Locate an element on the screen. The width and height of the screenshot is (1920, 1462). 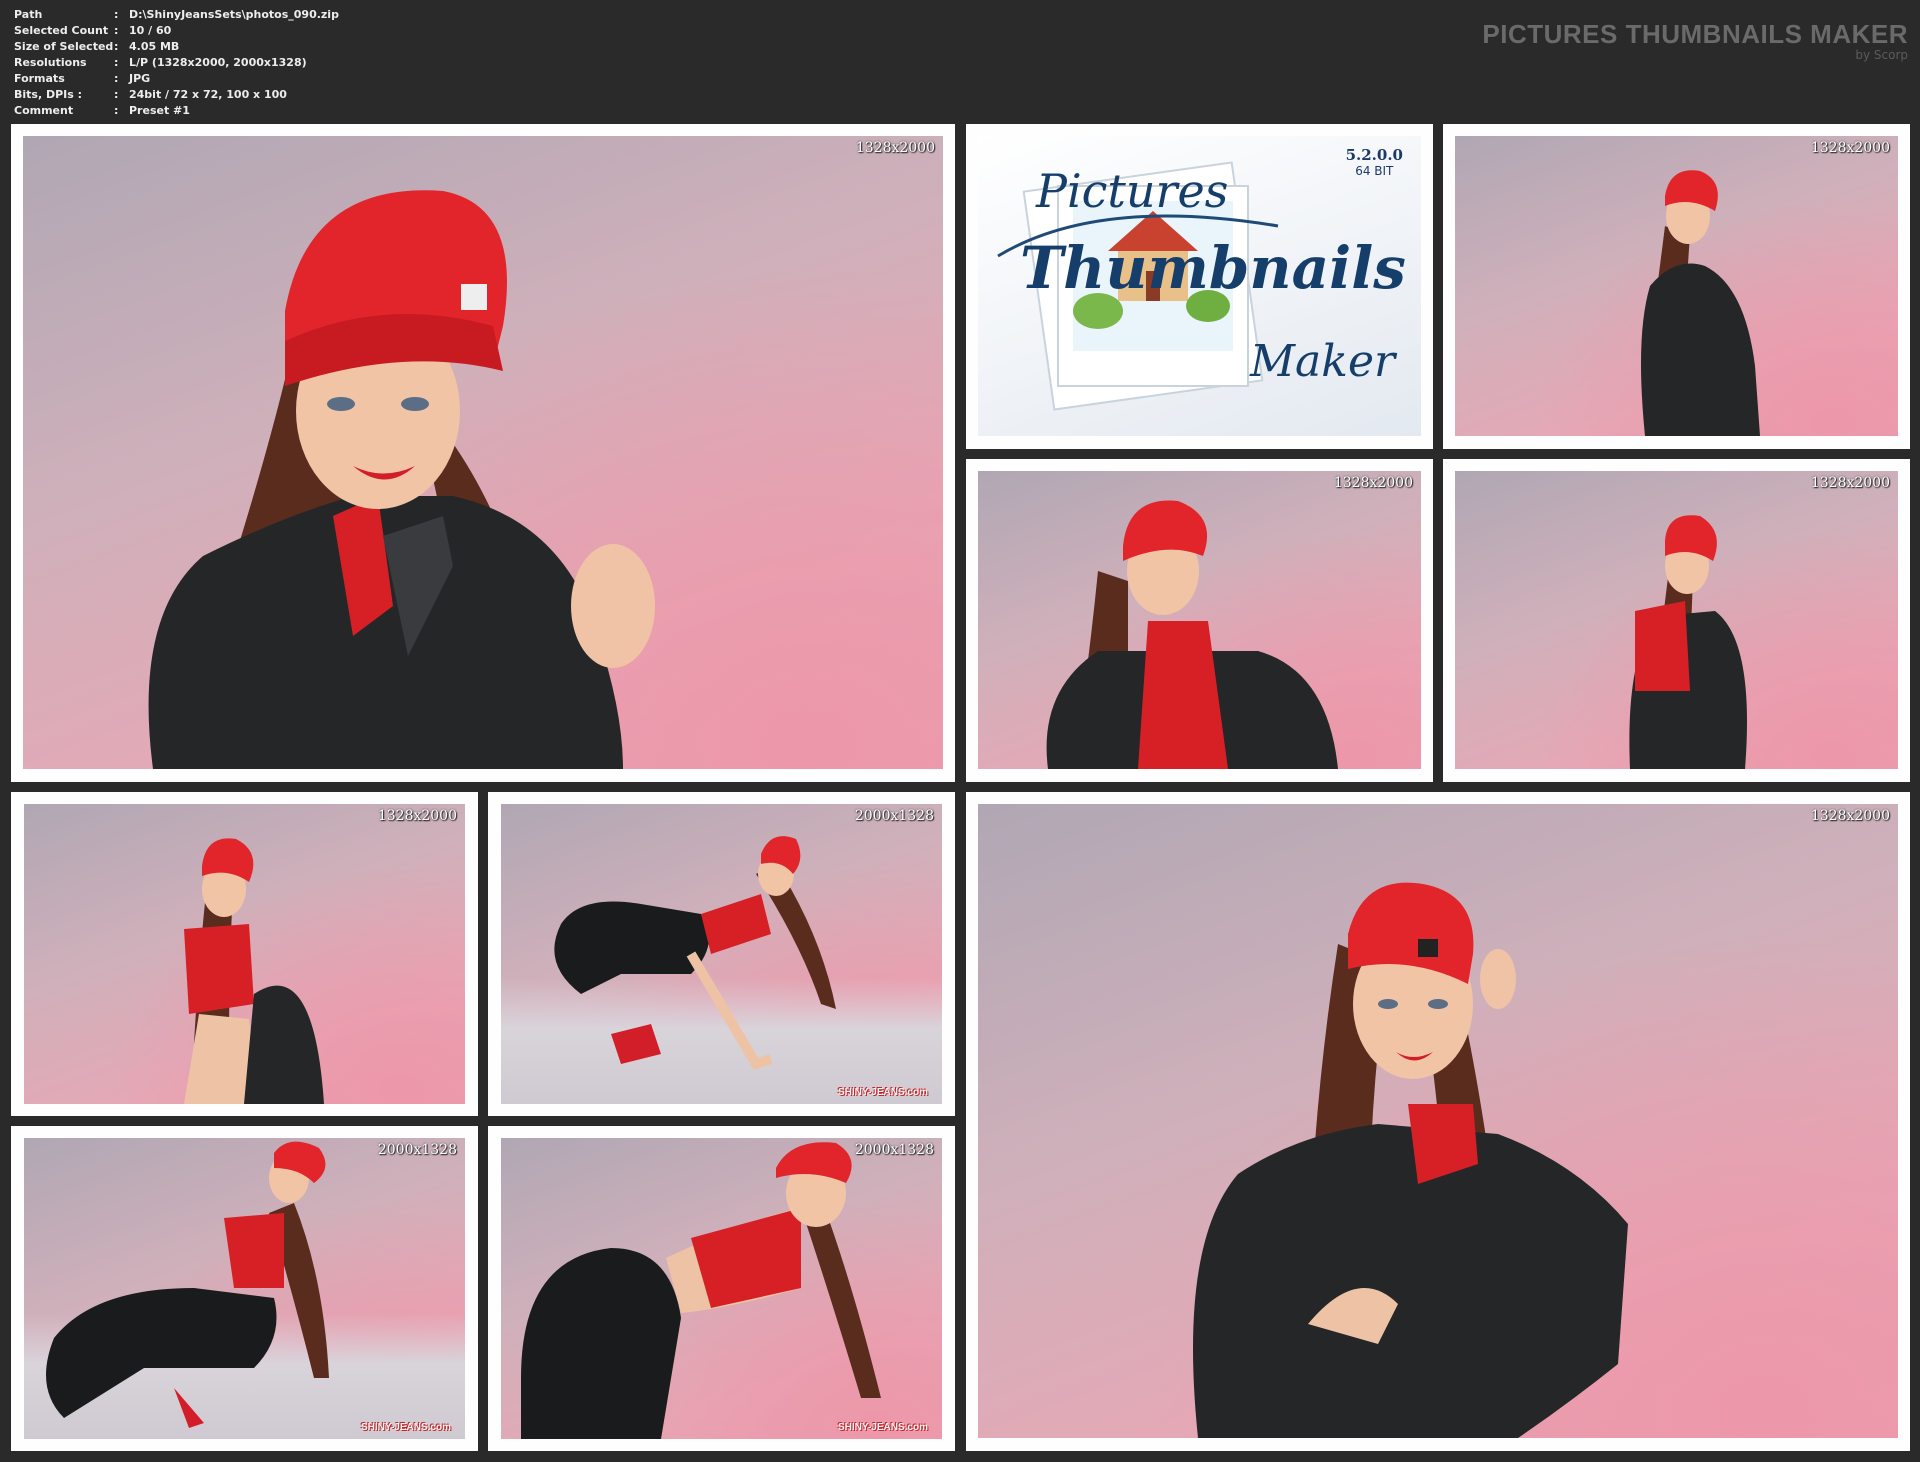
thumbnail-logo: Pictures Thumbnails Maker 5.2.0.0 64 BIT is located at coordinates (1199, 286).